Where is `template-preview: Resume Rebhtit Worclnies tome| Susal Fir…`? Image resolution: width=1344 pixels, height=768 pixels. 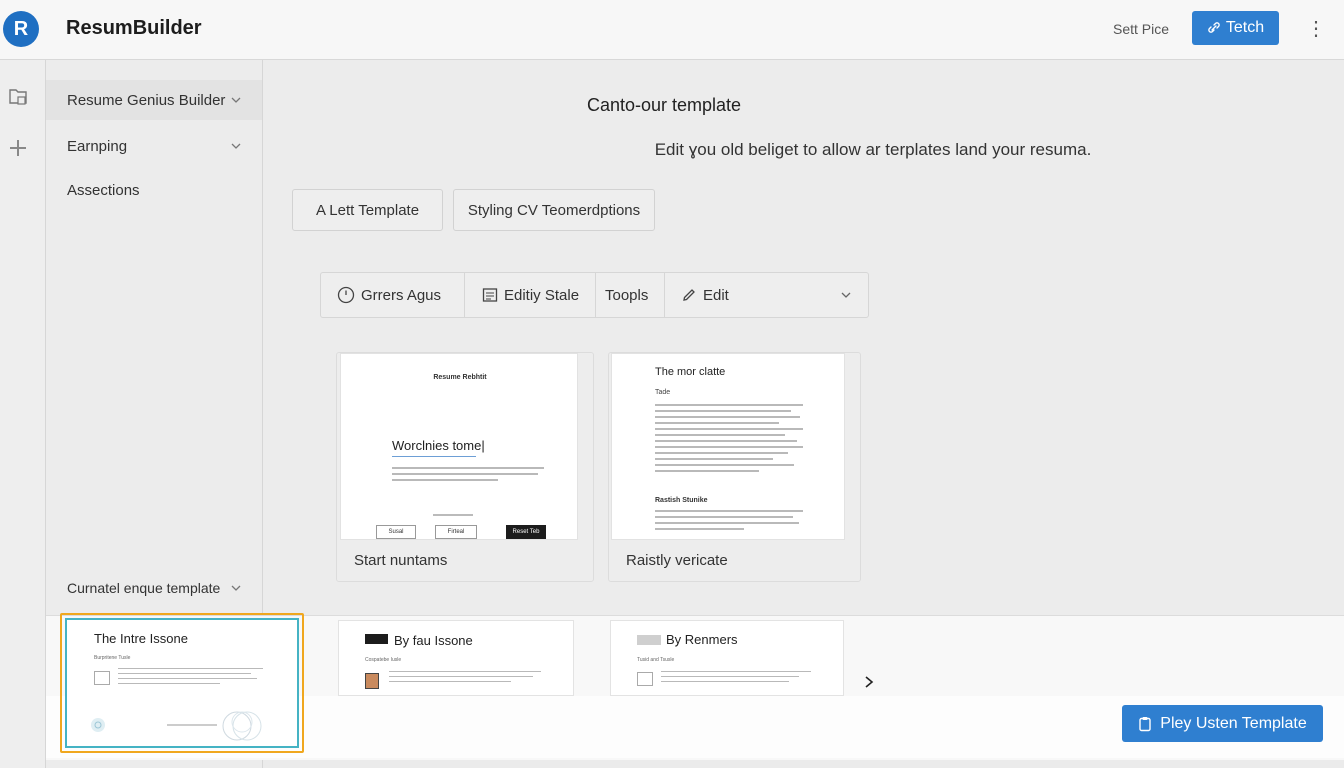 template-preview: Resume Rebhtit Worclnies tome| Susal Fir… is located at coordinates (459, 446).